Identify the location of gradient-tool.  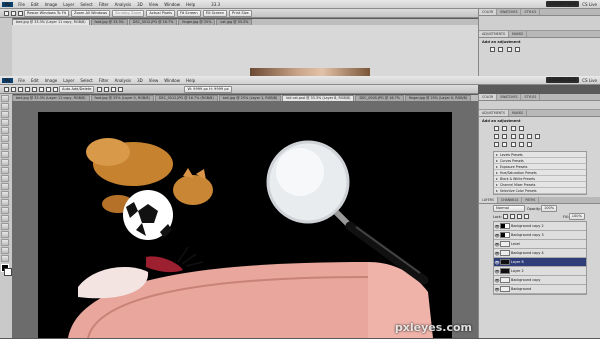
(5, 186).